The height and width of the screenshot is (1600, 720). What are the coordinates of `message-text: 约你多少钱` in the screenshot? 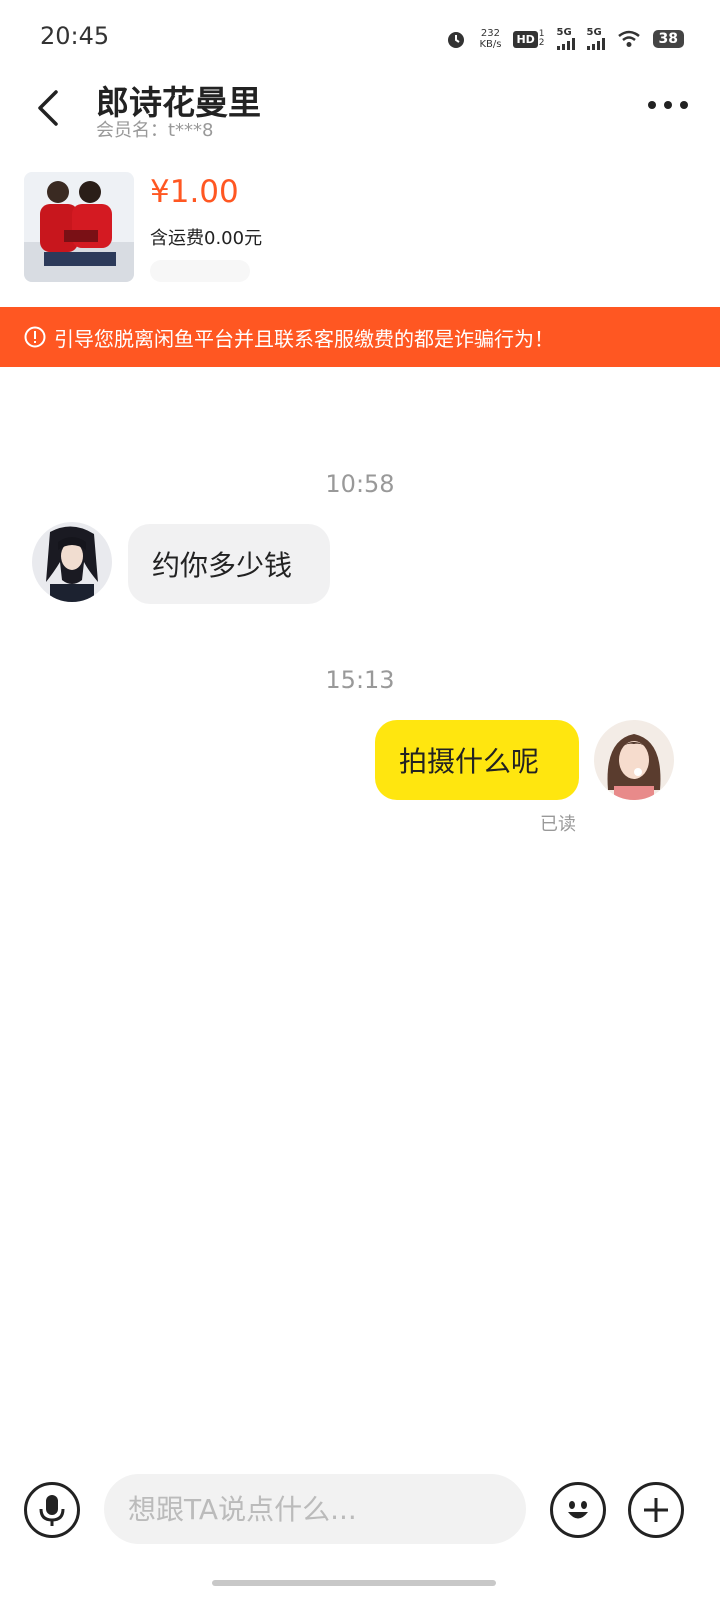 It's located at (222, 565).